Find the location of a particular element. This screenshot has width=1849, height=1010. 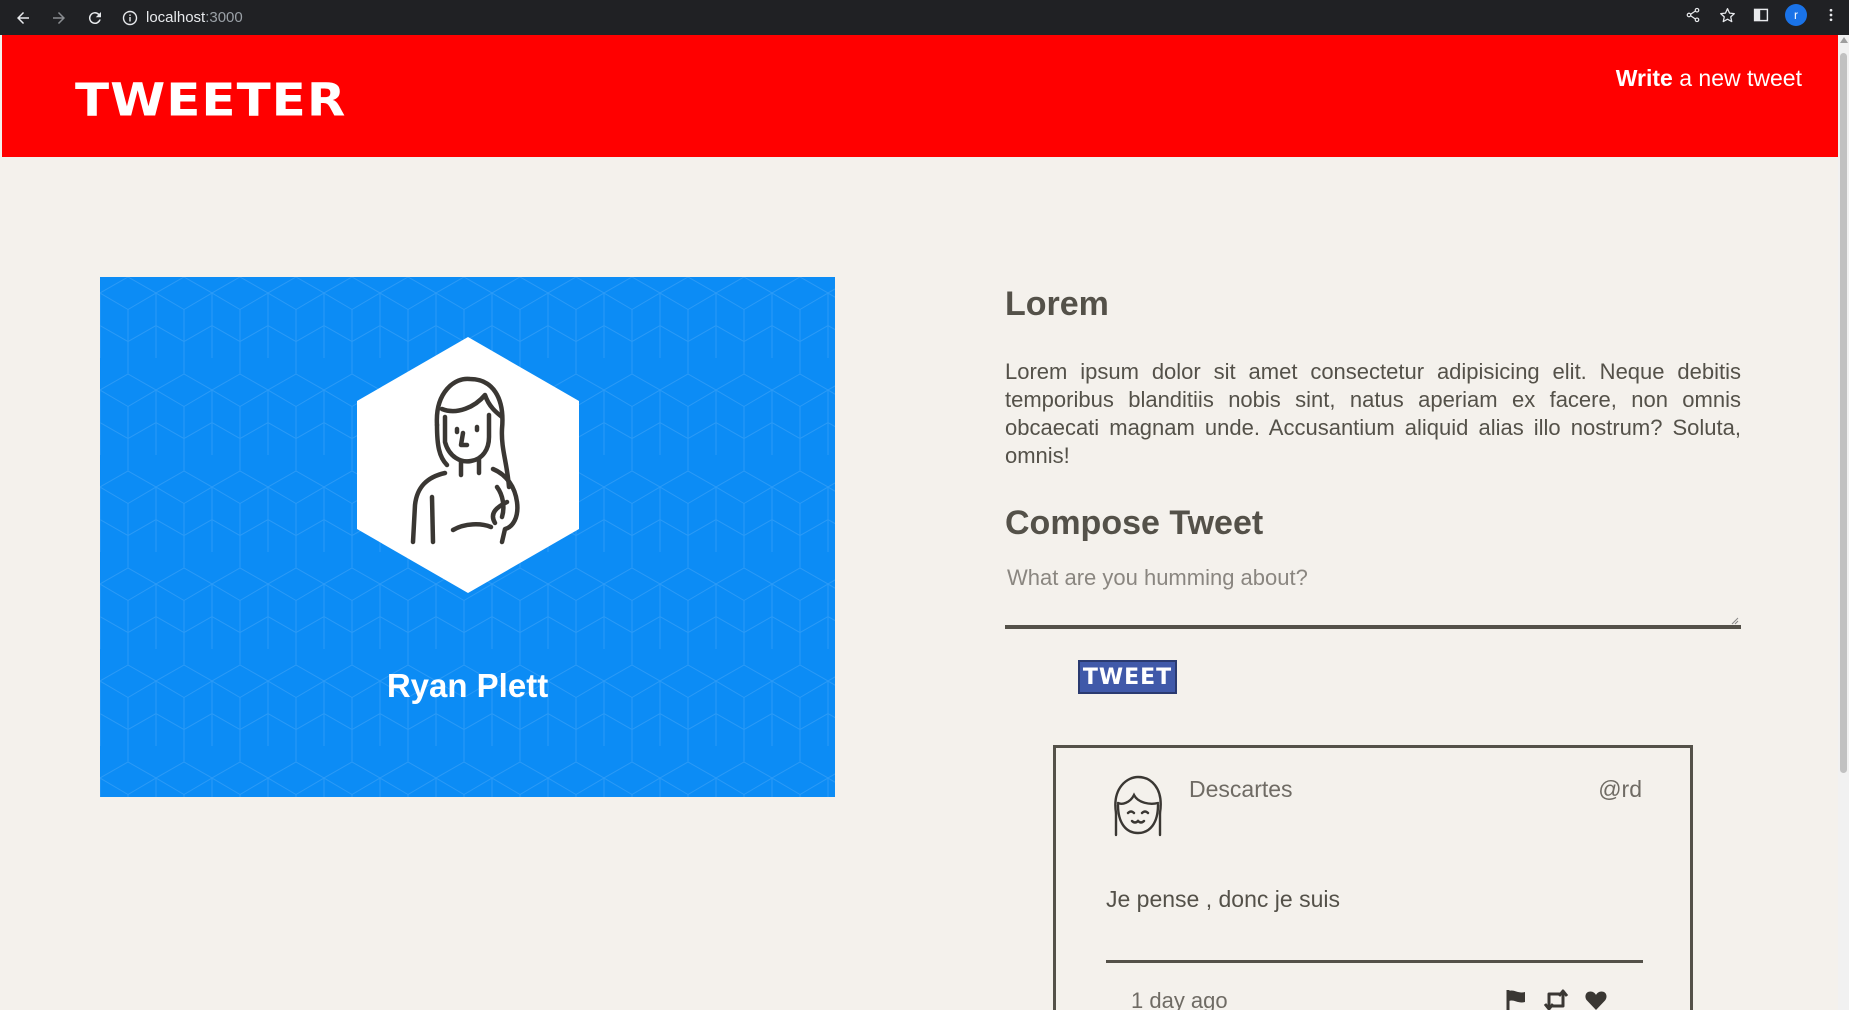

compose-tweet-input is located at coordinates (1373, 597).